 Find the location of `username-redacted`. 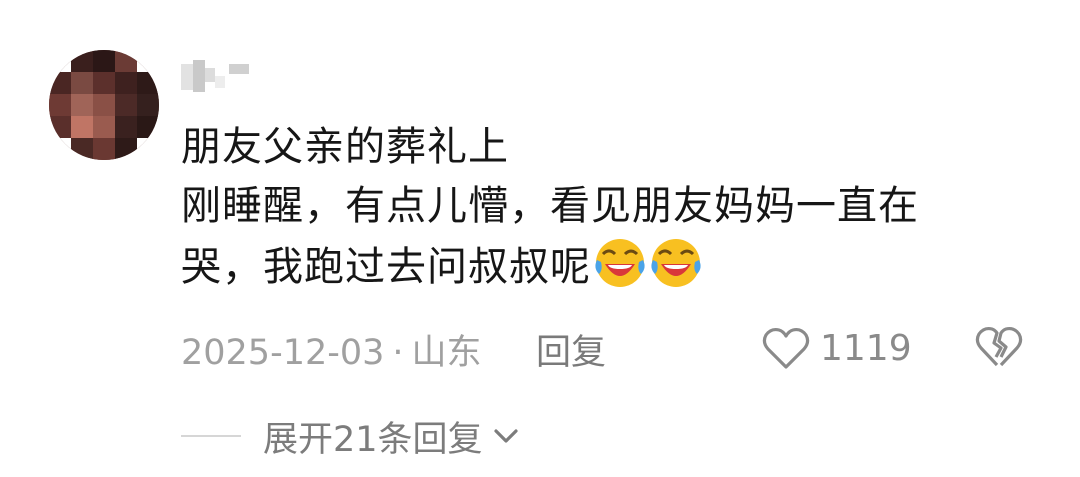

username-redacted is located at coordinates (221, 76).